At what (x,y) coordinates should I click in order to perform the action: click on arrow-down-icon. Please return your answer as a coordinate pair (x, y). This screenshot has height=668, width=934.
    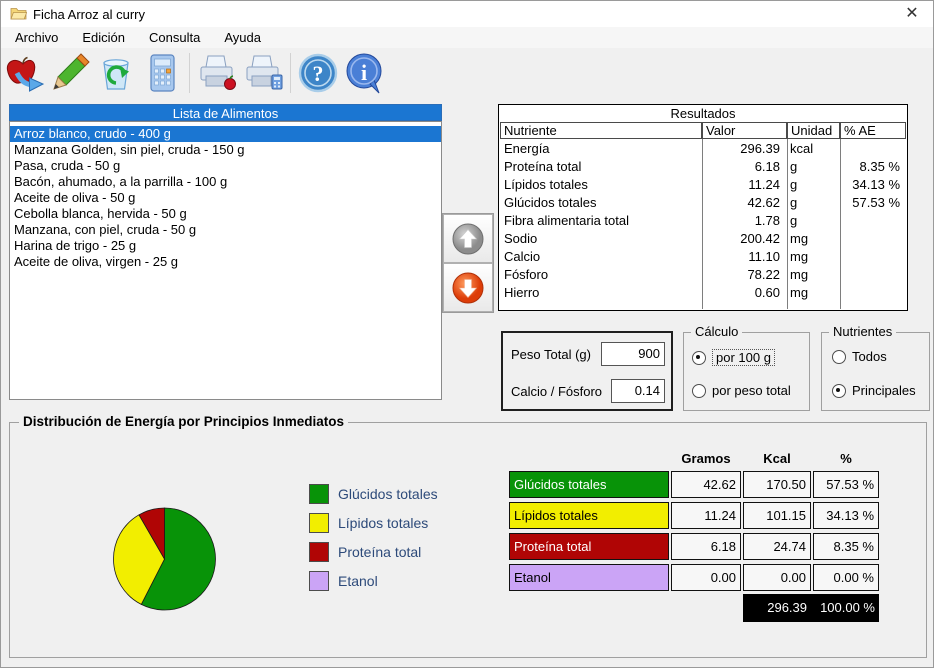
    Looking at the image, I should click on (468, 287).